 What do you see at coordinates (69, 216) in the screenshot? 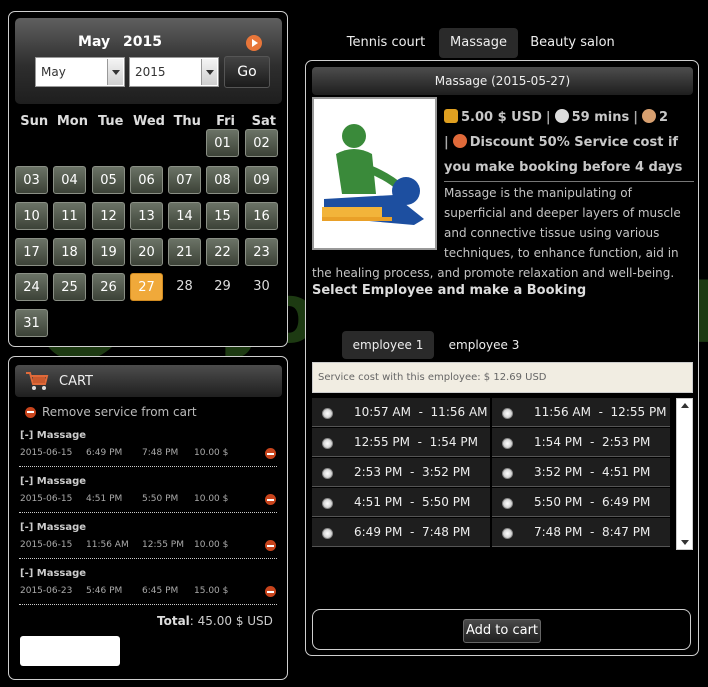
I see `calendar-day: 11` at bounding box center [69, 216].